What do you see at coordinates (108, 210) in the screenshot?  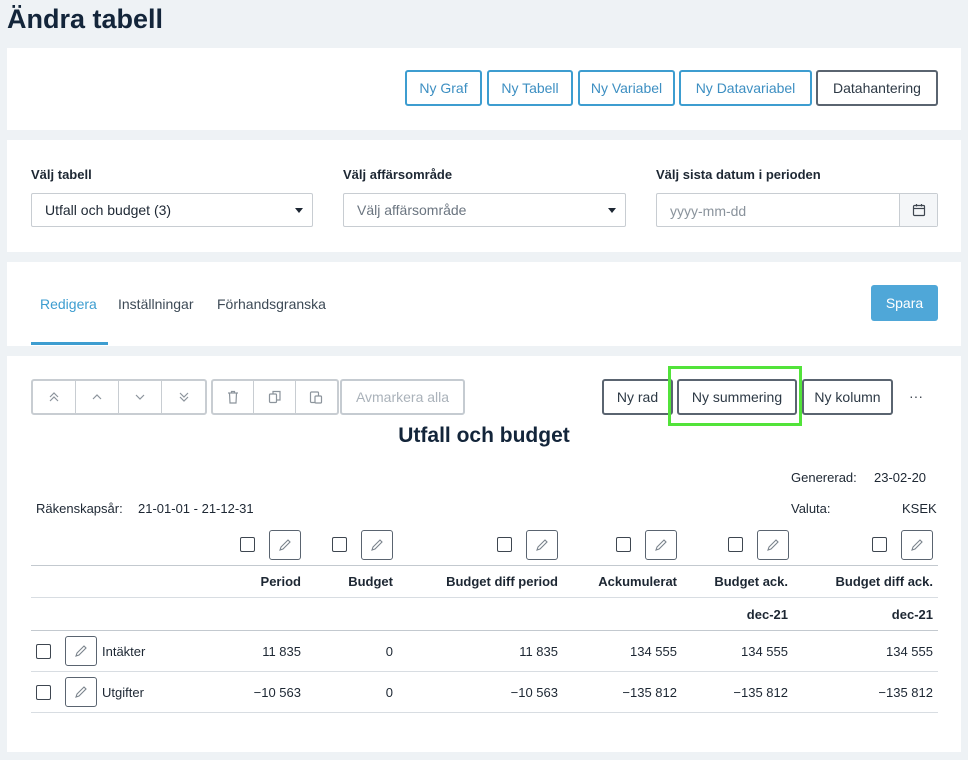 I see `table-select-value: Utfall och budget (3)` at bounding box center [108, 210].